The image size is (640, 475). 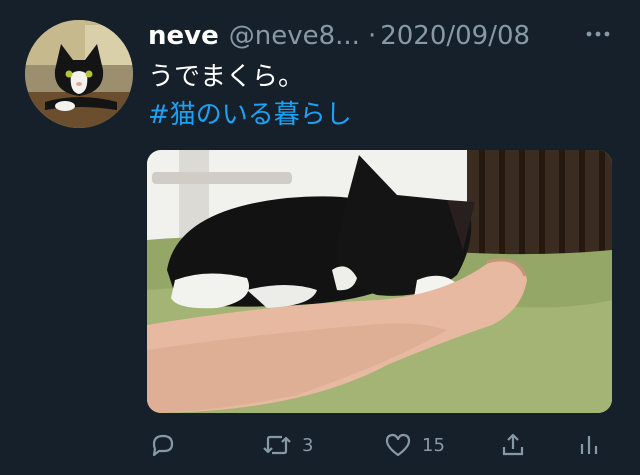 I want to click on analytics-icon, so click(x=589, y=445).